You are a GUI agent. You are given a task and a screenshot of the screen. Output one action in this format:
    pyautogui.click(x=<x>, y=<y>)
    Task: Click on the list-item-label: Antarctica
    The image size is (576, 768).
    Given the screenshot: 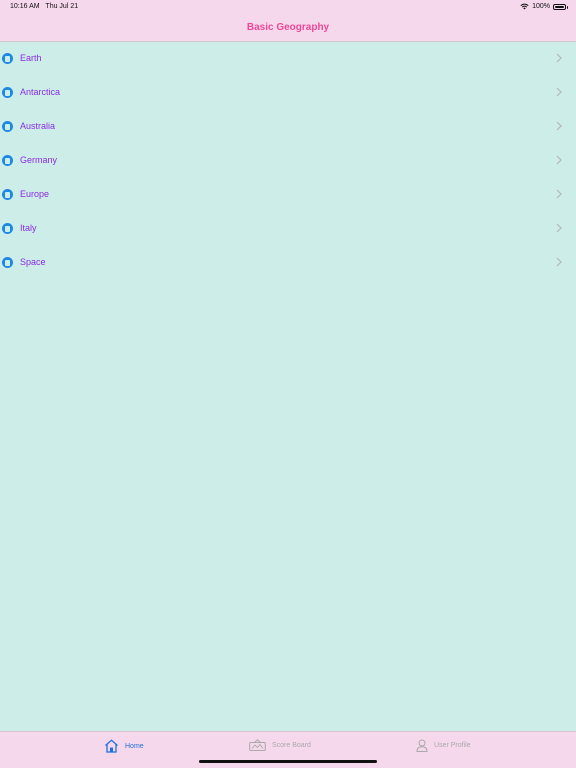 What is the action you would take?
    pyautogui.click(x=40, y=92)
    